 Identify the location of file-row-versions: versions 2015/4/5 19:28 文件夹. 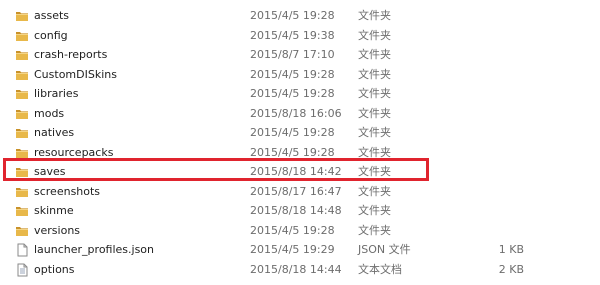
(300, 231).